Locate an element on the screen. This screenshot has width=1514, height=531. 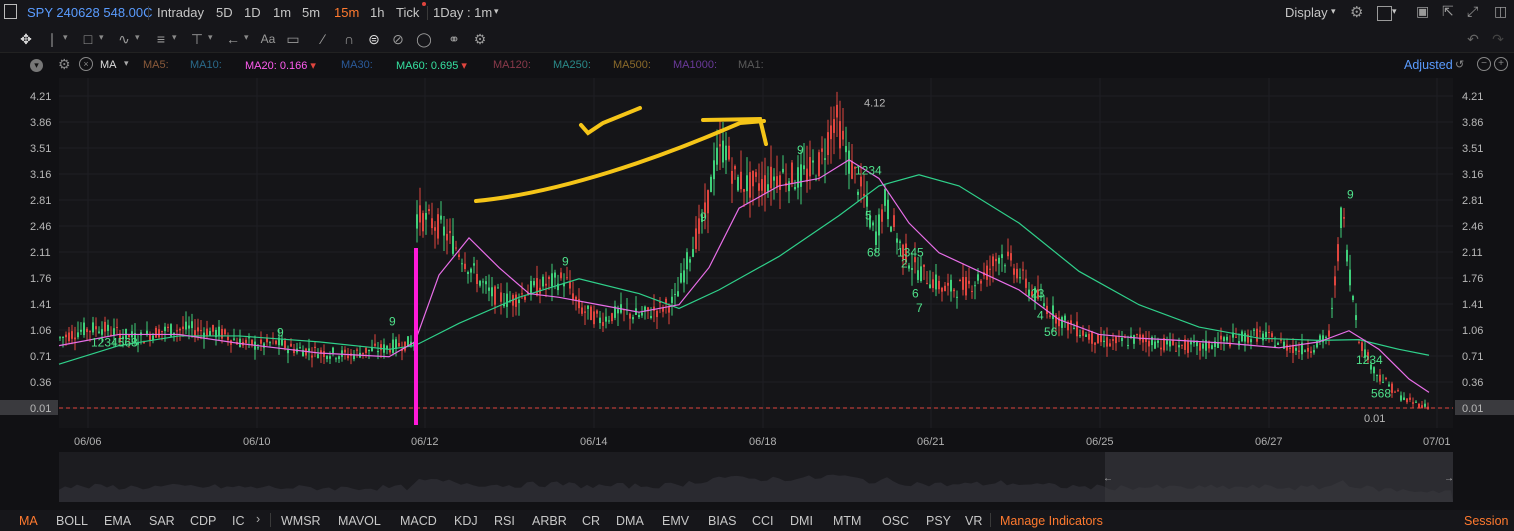
ma-item-ma250: MA250: is located at coordinates (572, 65).